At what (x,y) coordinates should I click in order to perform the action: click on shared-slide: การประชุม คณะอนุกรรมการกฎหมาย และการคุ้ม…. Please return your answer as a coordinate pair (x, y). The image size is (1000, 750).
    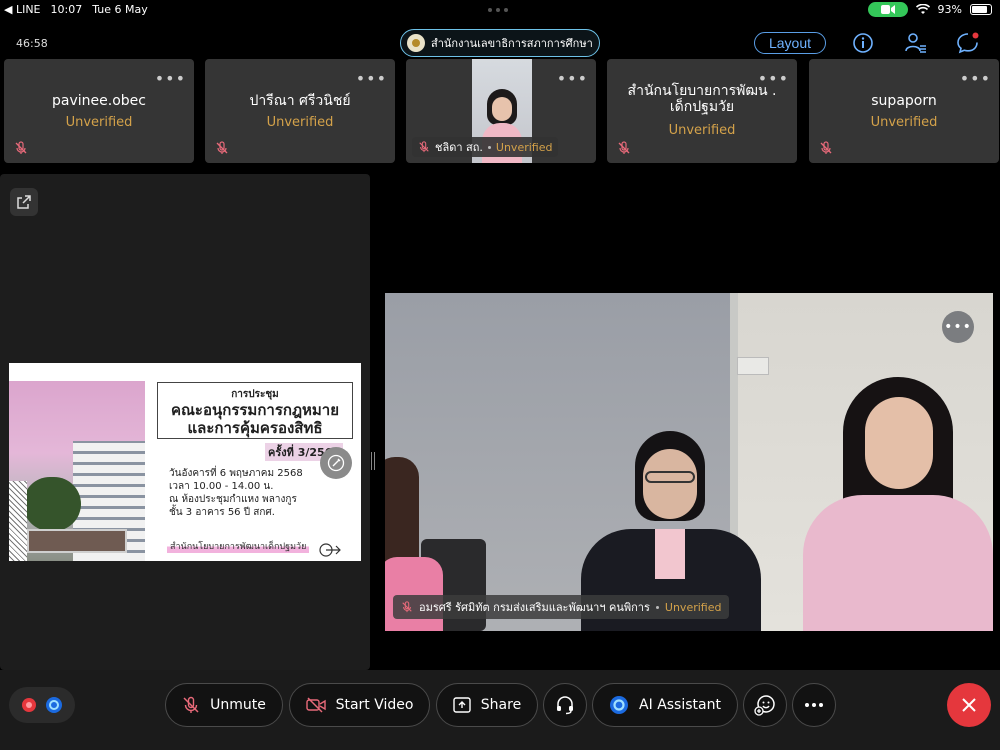
    Looking at the image, I should click on (185, 462).